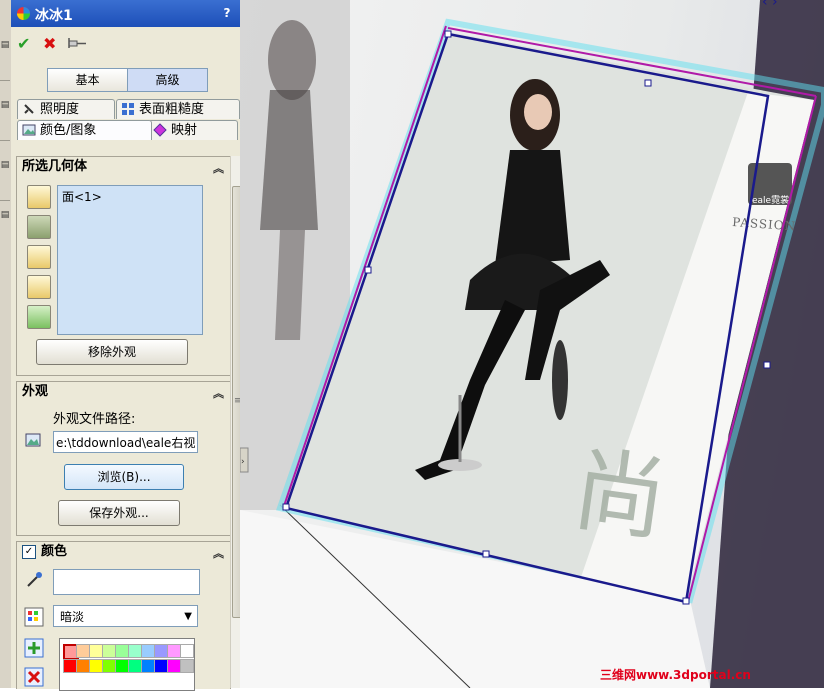 This screenshot has height=691, width=824. What do you see at coordinates (188, 617) in the screenshot?
I see `chevron-down-icon: ▼` at bounding box center [188, 617].